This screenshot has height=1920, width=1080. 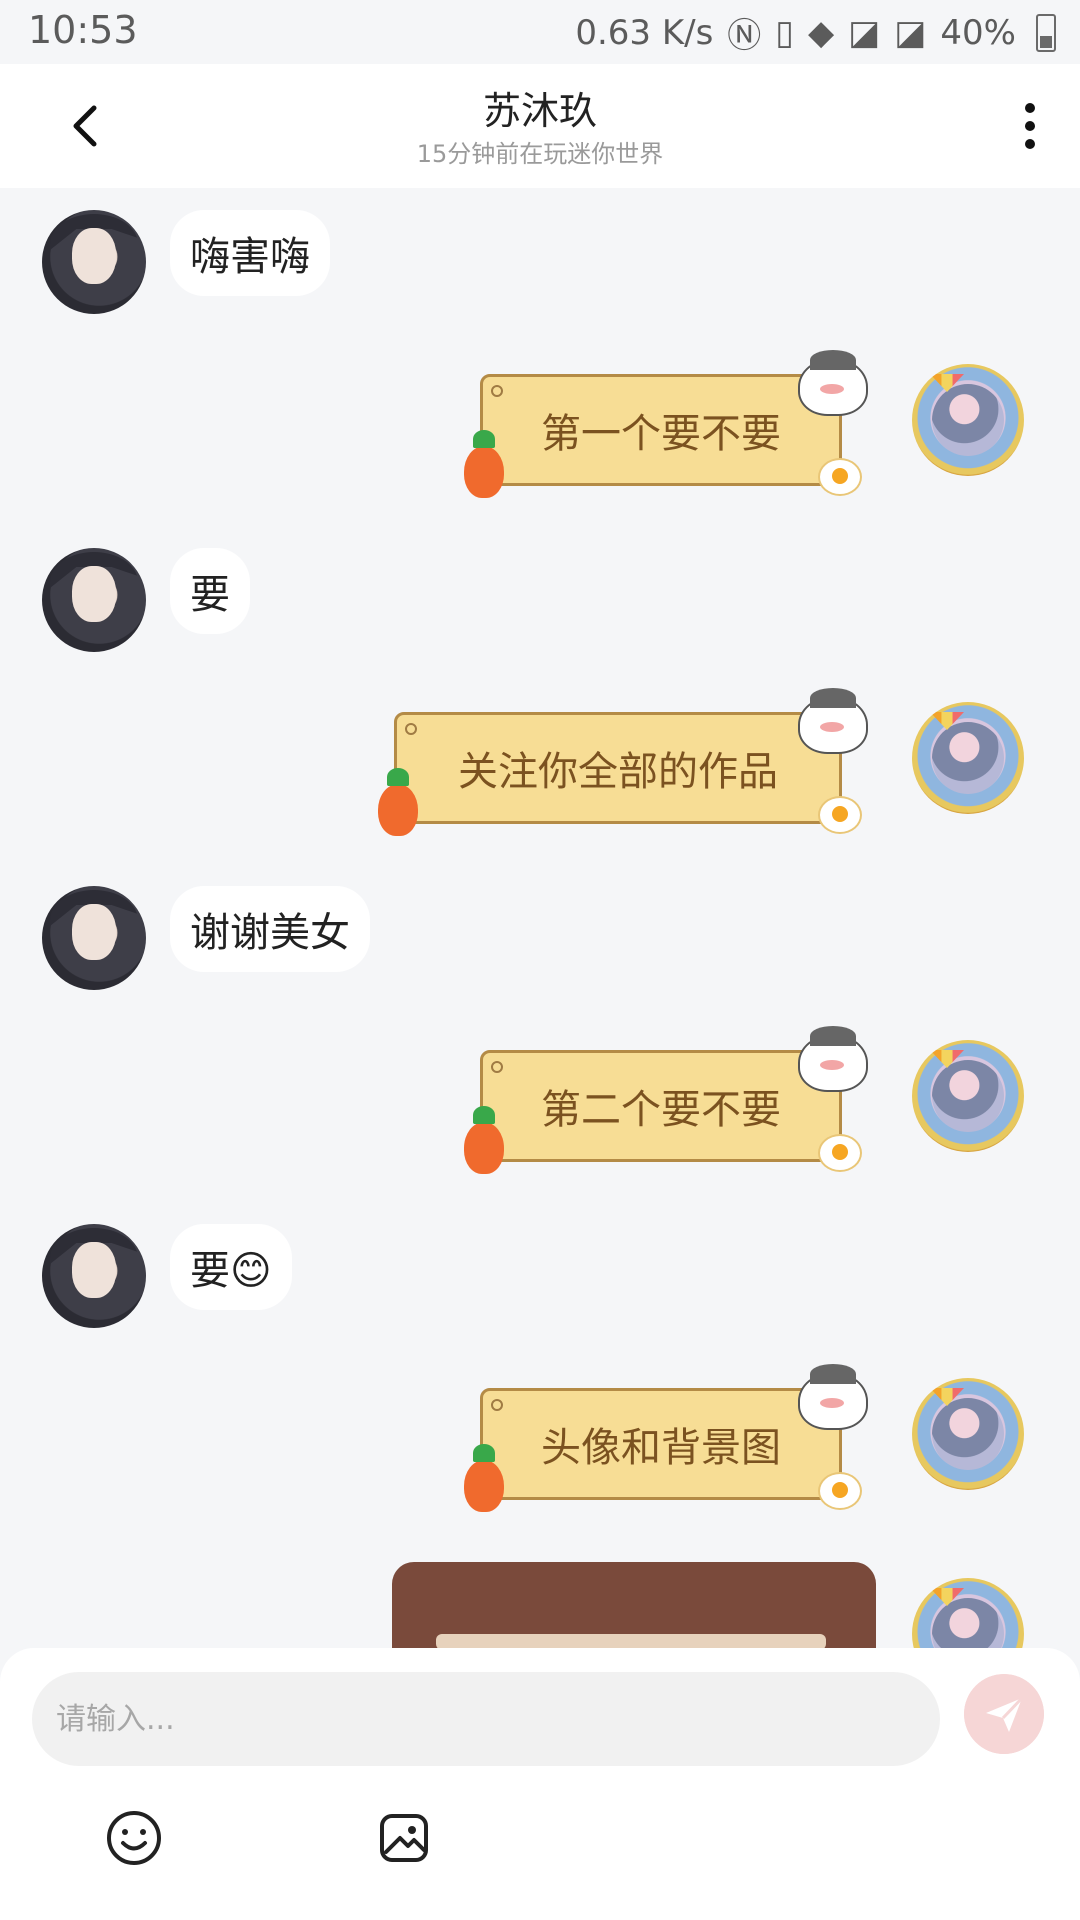 I want to click on more-icon, so click(x=1030, y=126).